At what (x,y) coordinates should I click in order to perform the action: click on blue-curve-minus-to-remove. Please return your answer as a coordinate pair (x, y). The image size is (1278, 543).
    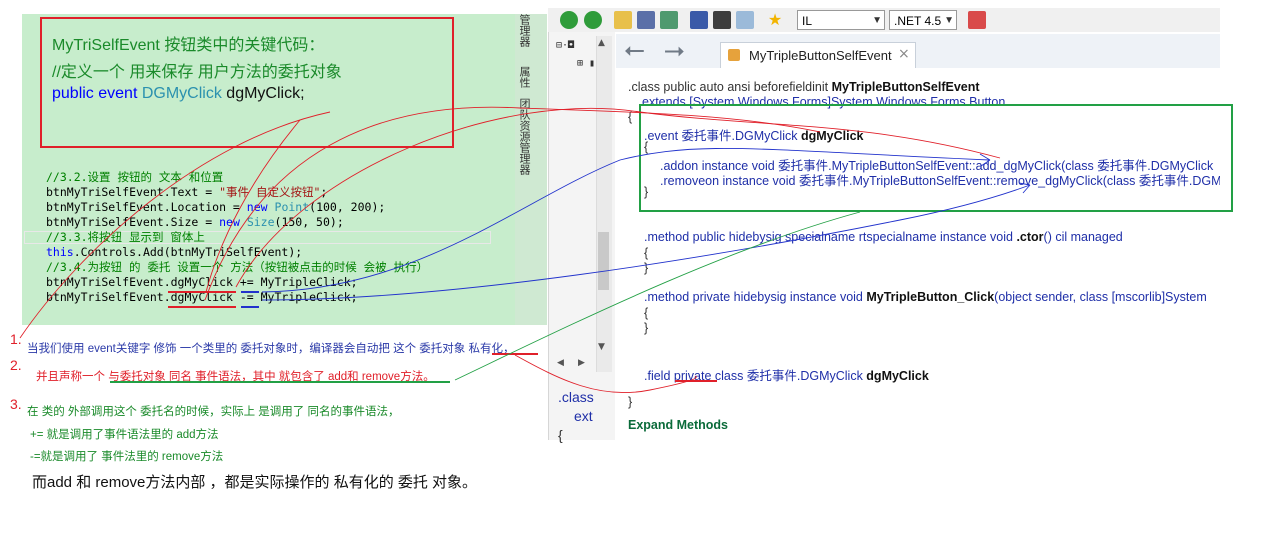
    Looking at the image, I should click on (646, 242).